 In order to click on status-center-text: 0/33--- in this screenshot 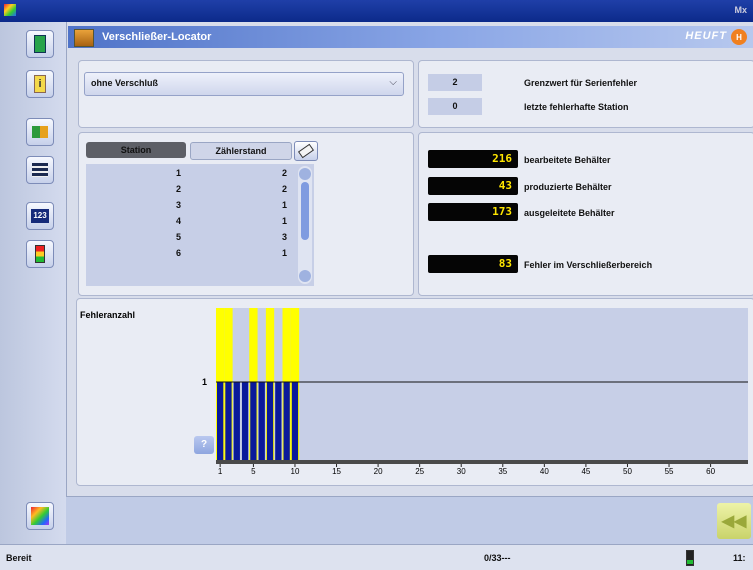, I will do `click(497, 558)`.